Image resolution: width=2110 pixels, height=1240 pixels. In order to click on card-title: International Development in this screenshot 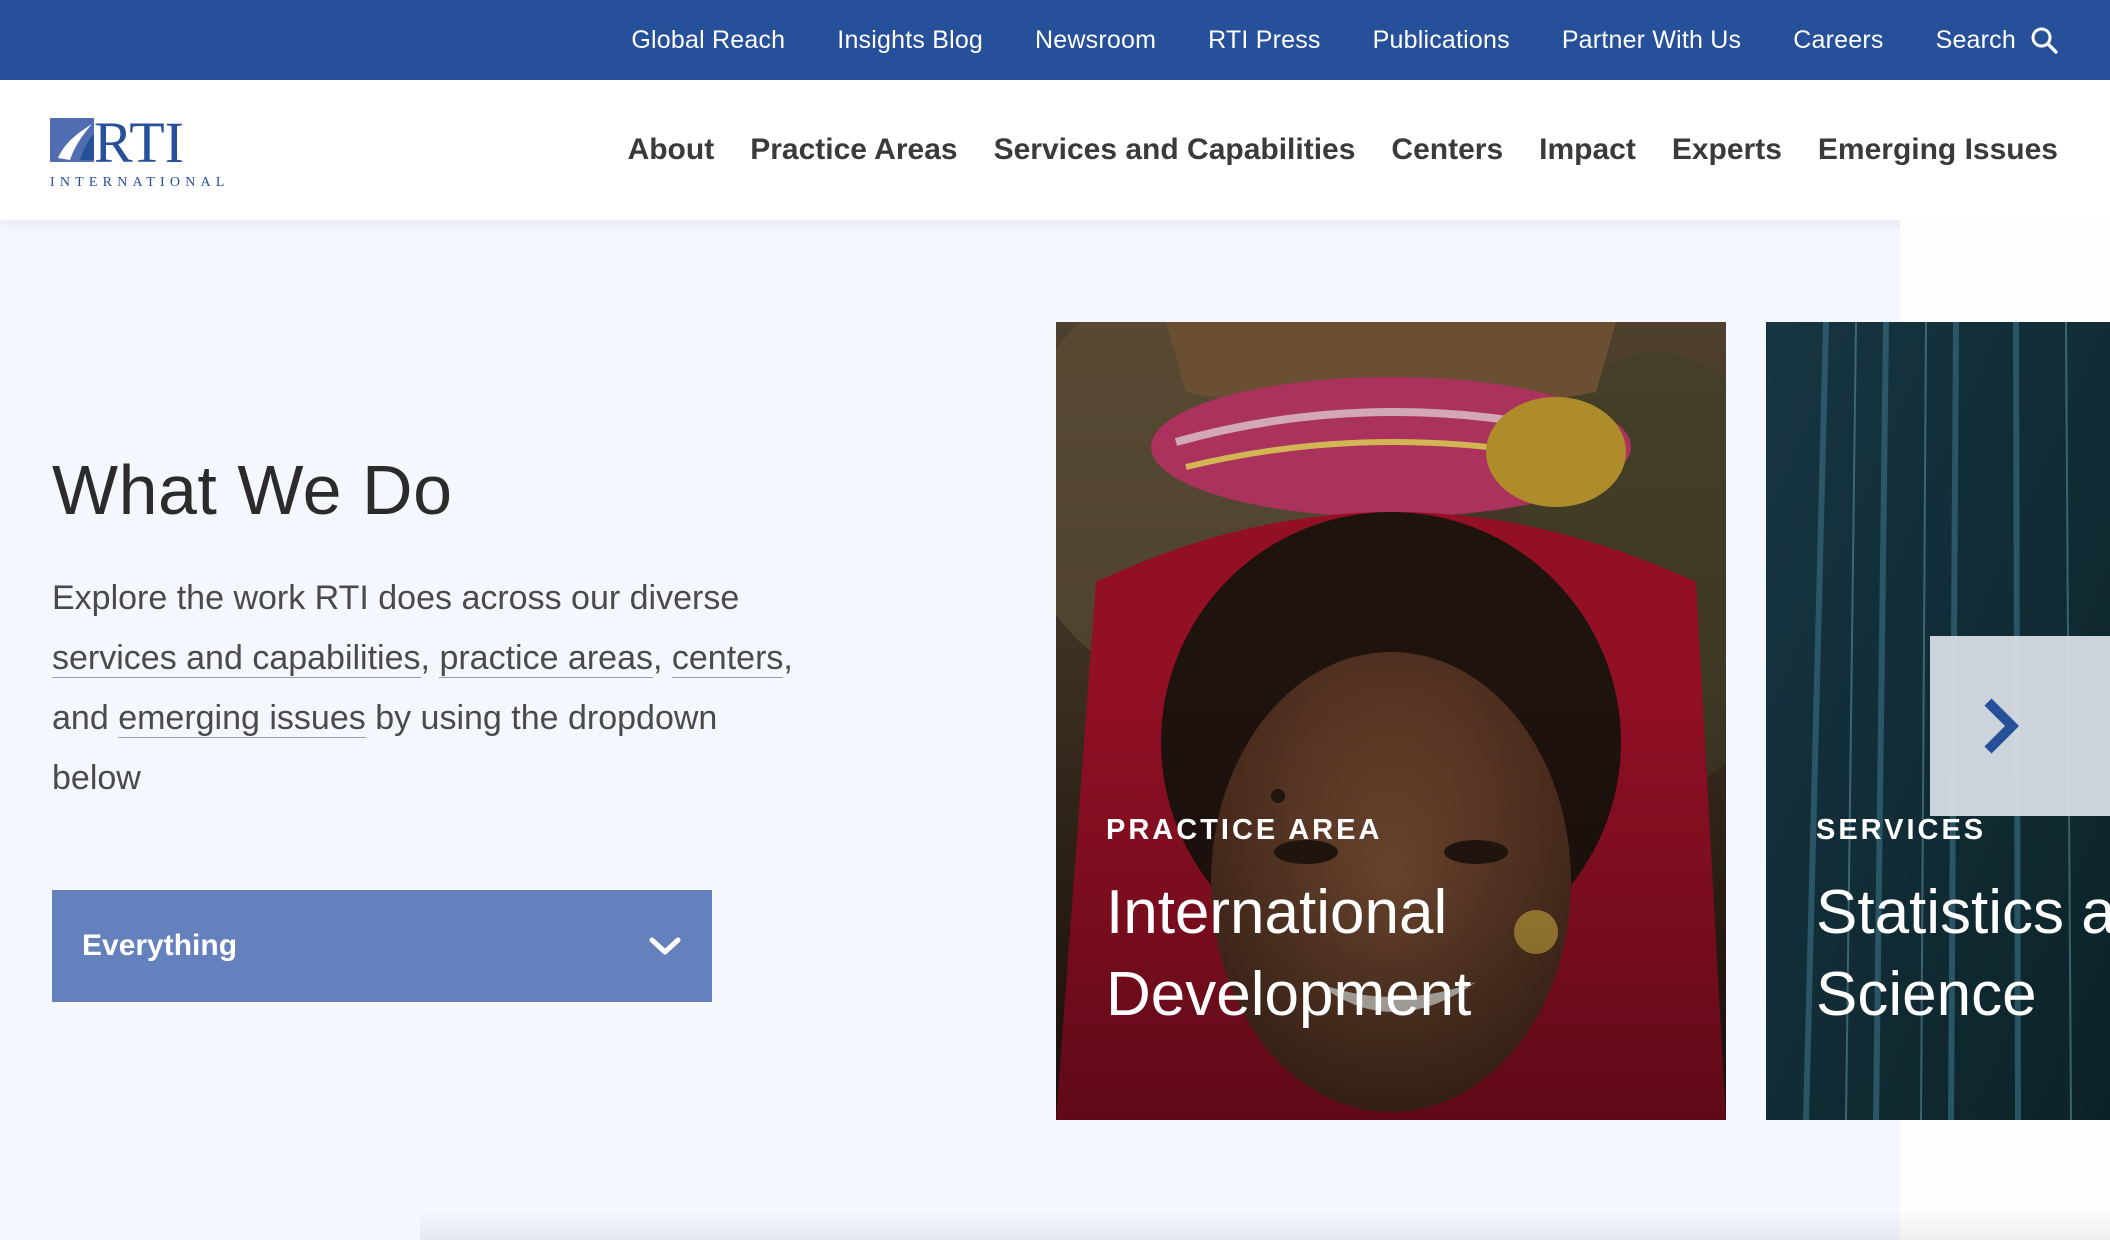, I will do `click(1288, 954)`.